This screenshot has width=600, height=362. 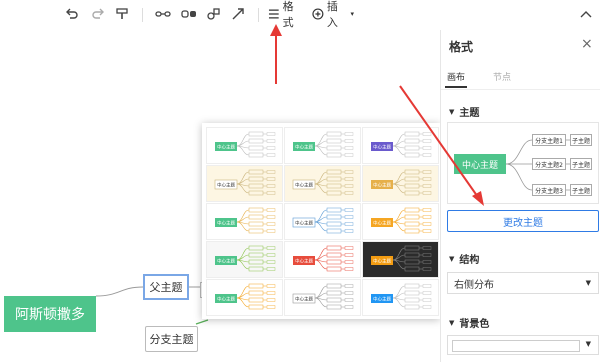 What do you see at coordinates (480, 164) in the screenshot?
I see `preview-center-topic: 中心主题` at bounding box center [480, 164].